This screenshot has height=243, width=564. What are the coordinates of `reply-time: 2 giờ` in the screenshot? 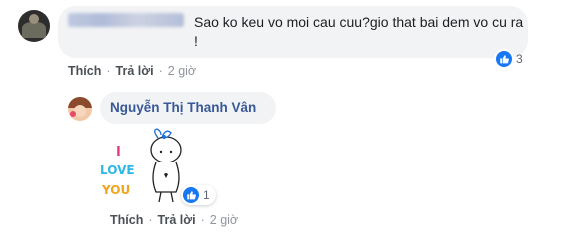 It's located at (224, 220).